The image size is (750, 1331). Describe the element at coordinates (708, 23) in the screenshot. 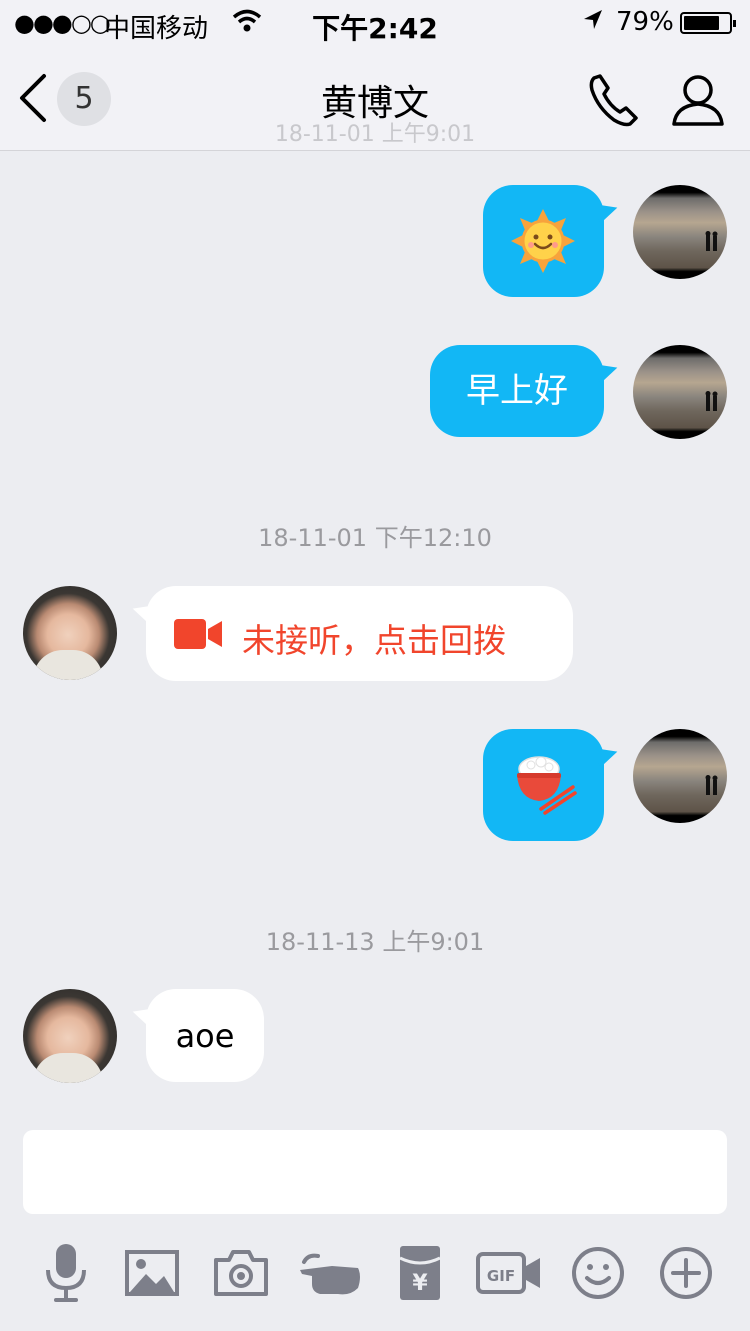

I see `battery-icon` at that location.